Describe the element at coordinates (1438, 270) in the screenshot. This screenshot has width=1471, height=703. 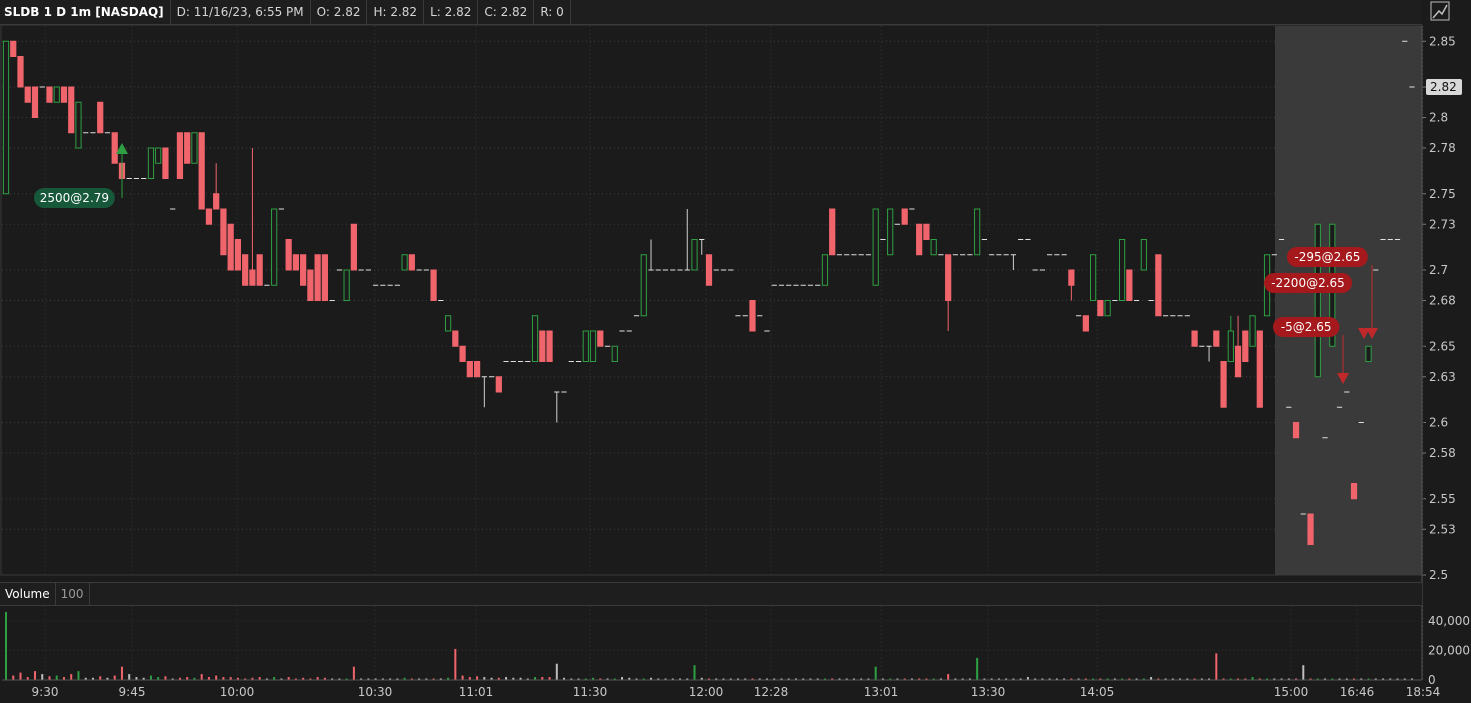
I see `price-tick-label: 2.7` at that location.